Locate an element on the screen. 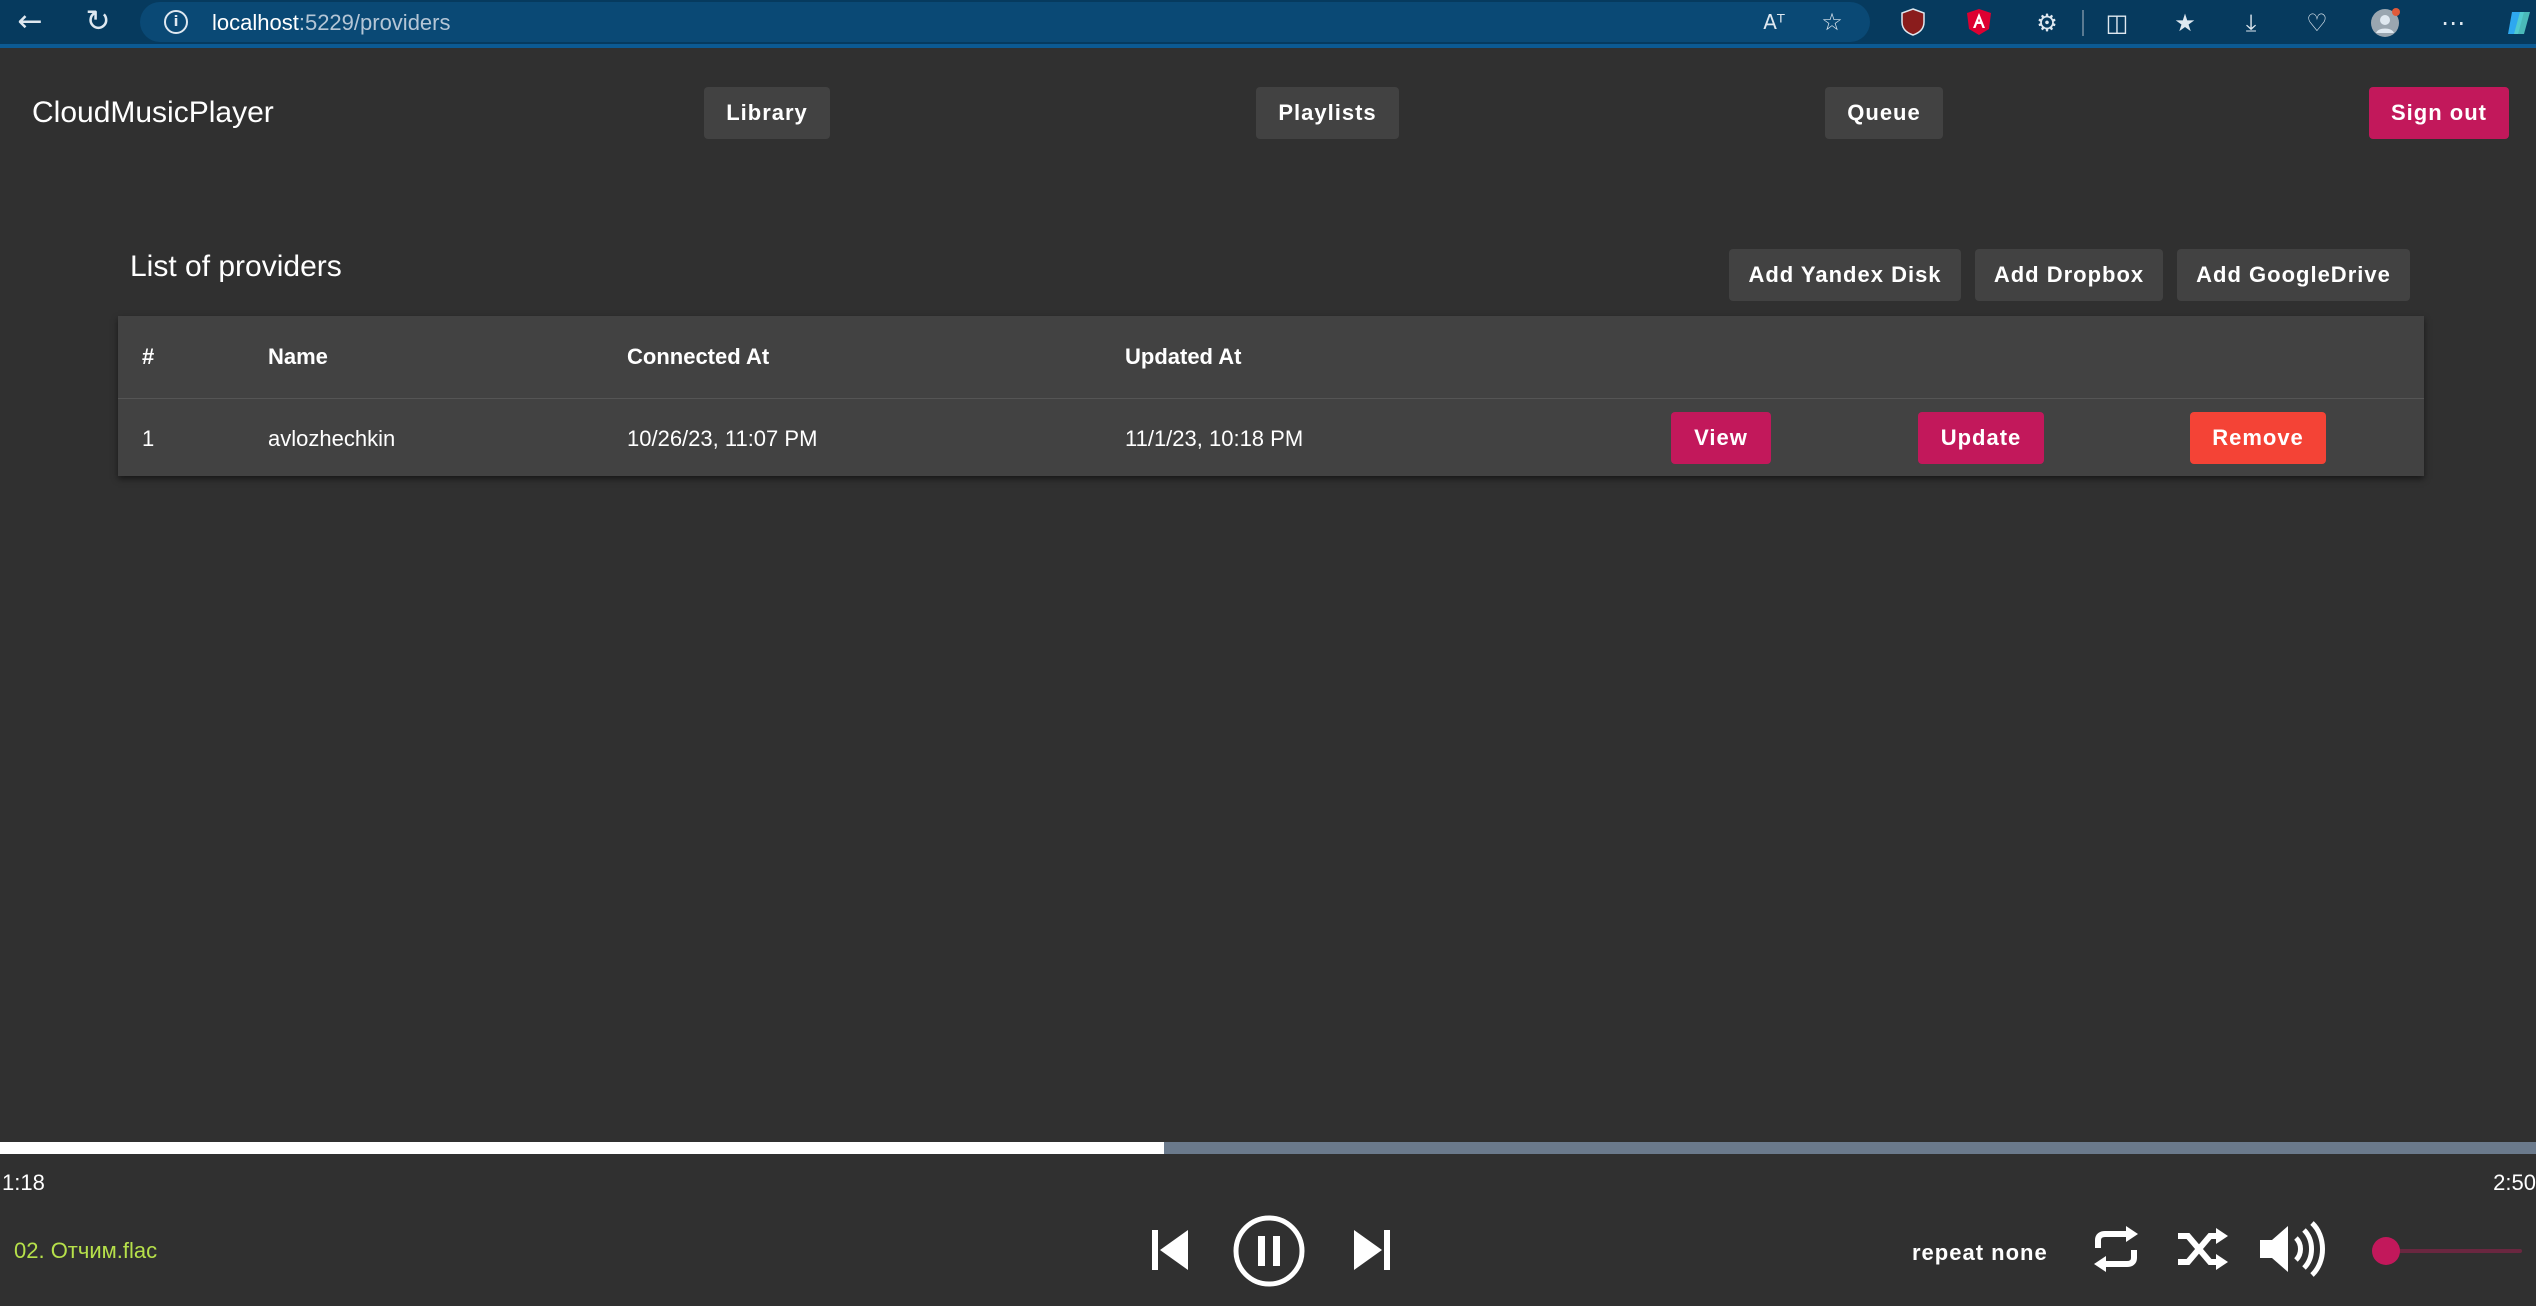  previous-track-icon is located at coordinates (1170, 1252).